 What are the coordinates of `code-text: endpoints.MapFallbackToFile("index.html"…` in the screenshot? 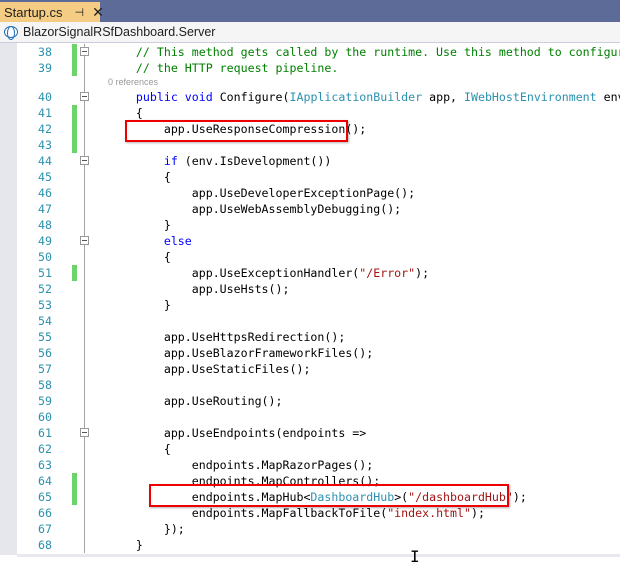 It's located at (296, 513).